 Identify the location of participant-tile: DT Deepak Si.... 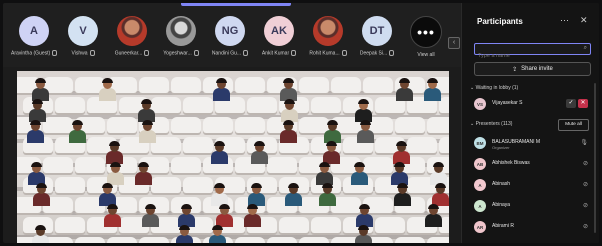
(377, 36).